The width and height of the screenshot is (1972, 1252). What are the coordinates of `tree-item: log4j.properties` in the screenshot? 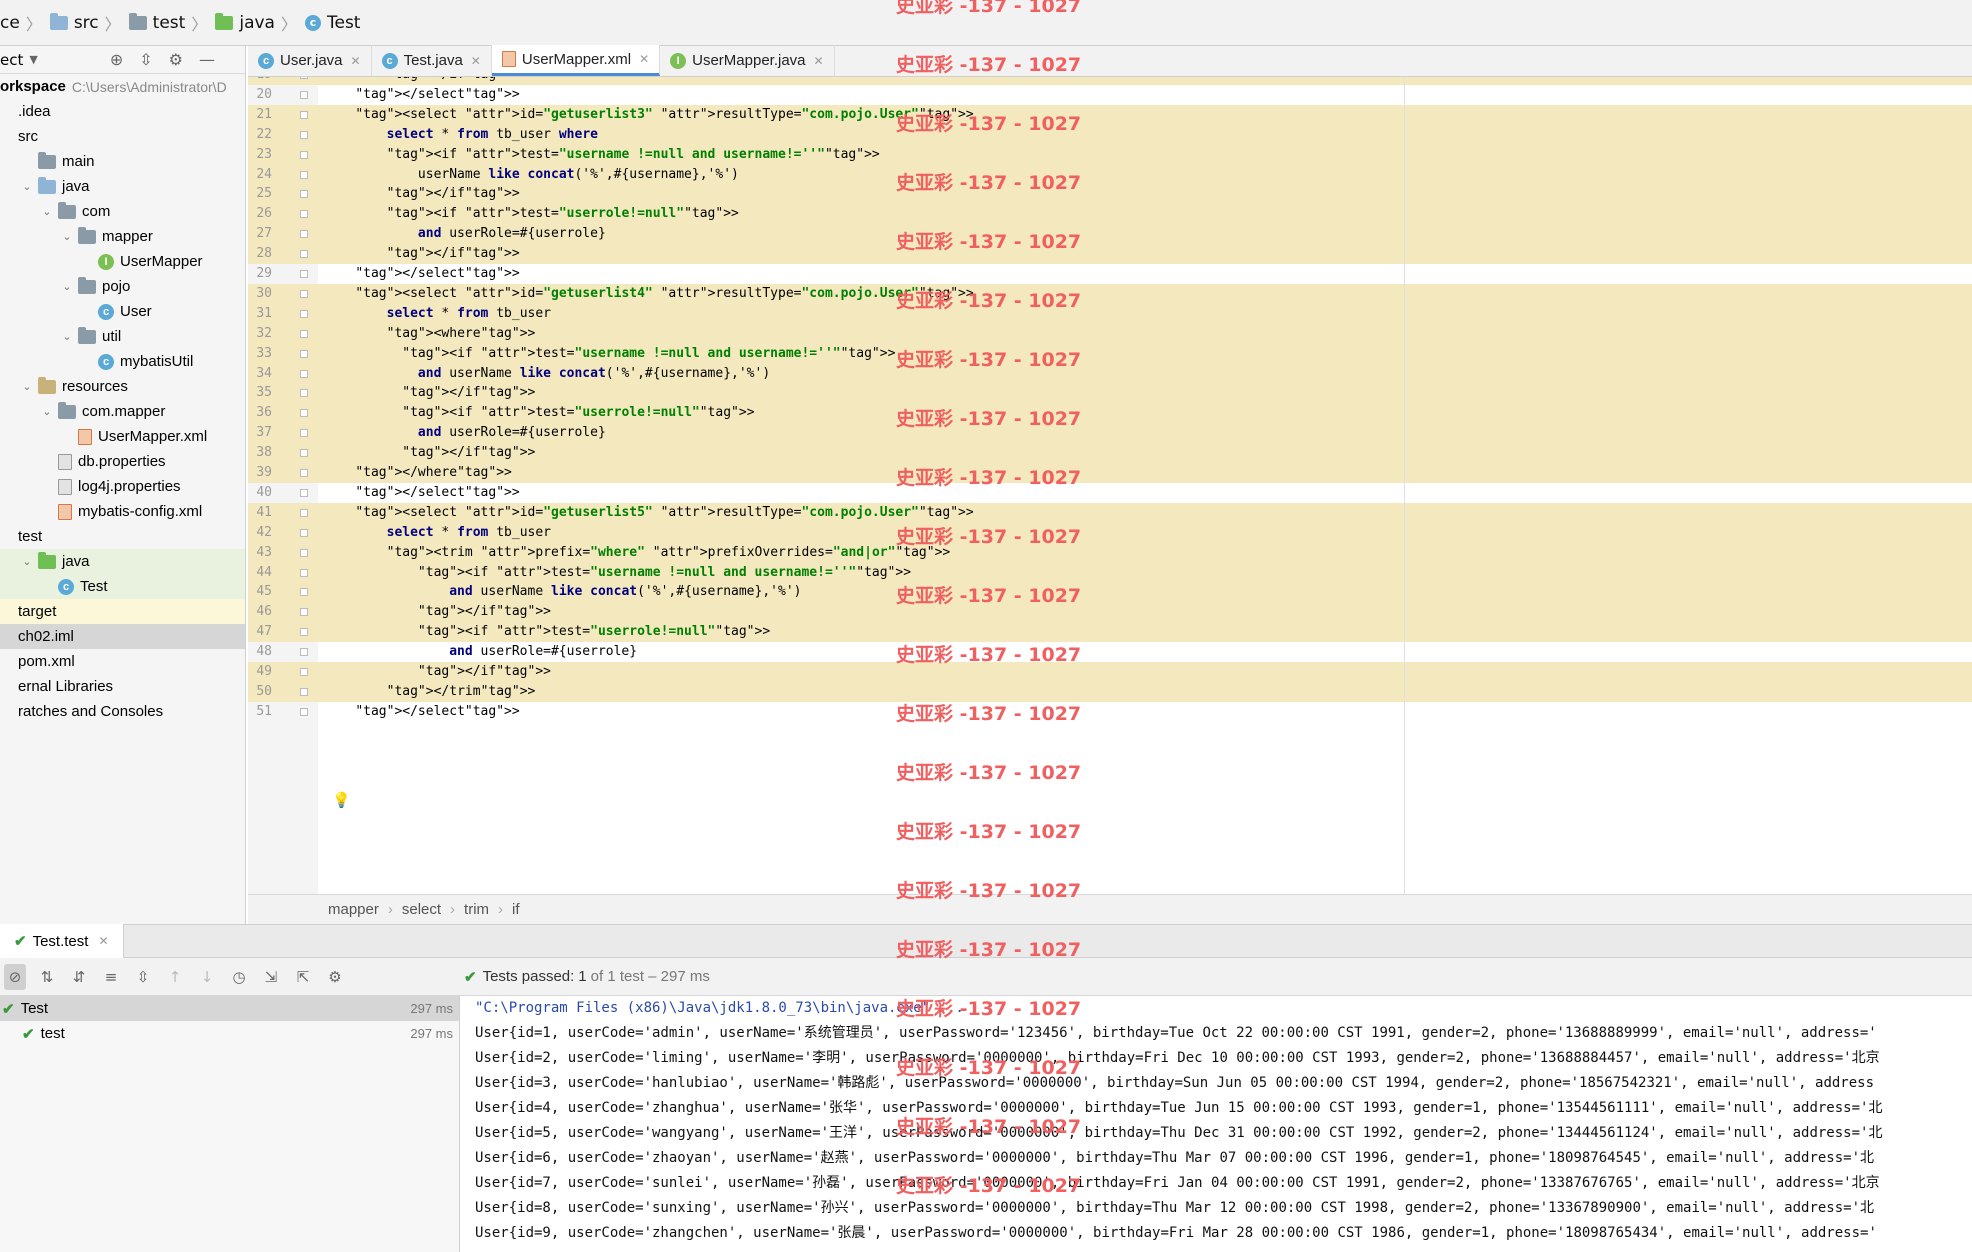 It's located at (122, 486).